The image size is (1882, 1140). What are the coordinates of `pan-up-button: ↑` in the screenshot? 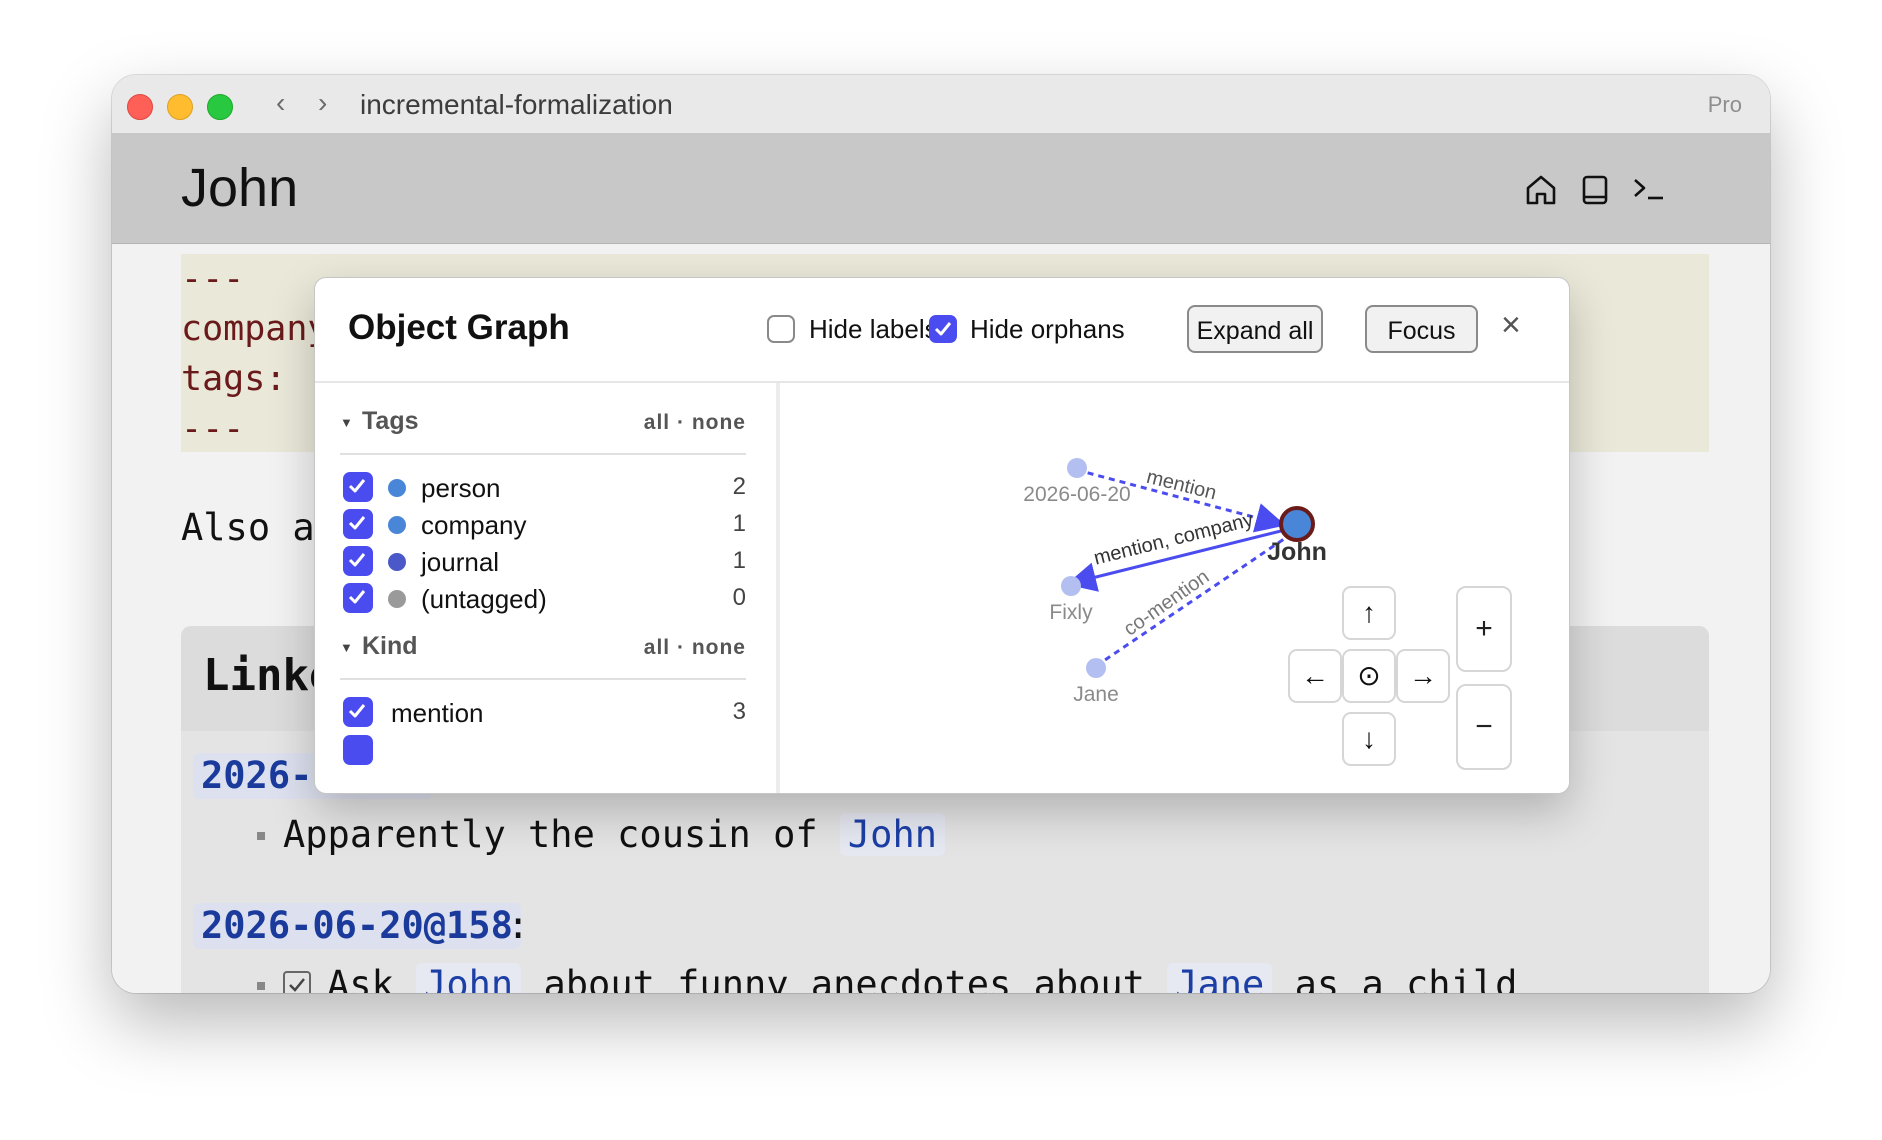 It's located at (1369, 613).